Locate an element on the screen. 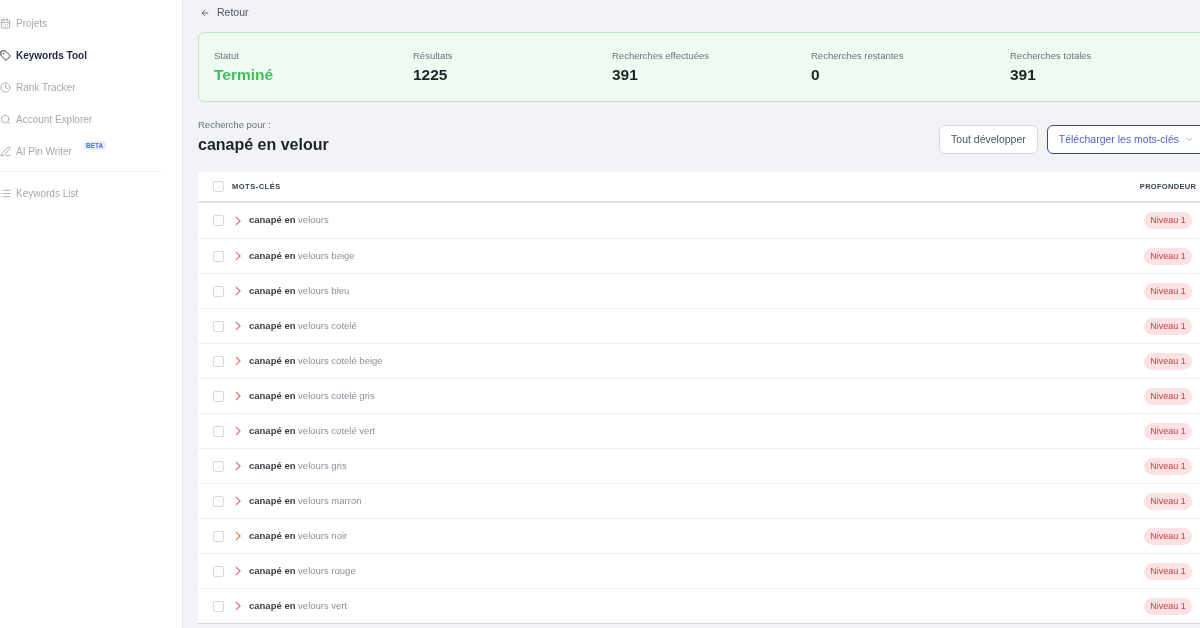 The height and width of the screenshot is (628, 1200). calendar-icon is located at coordinates (5, 23).